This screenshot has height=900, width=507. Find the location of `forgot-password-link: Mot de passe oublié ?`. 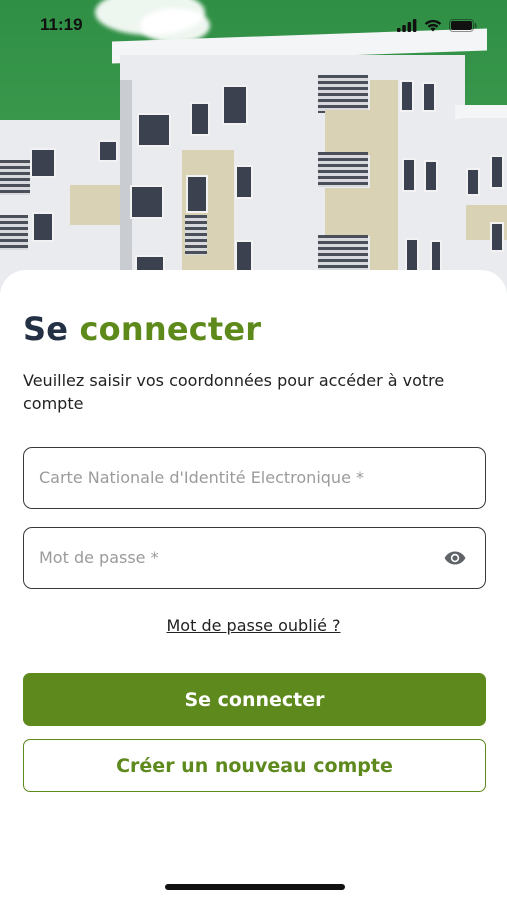

forgot-password-link: Mot de passe oublié ? is located at coordinates (254, 625).